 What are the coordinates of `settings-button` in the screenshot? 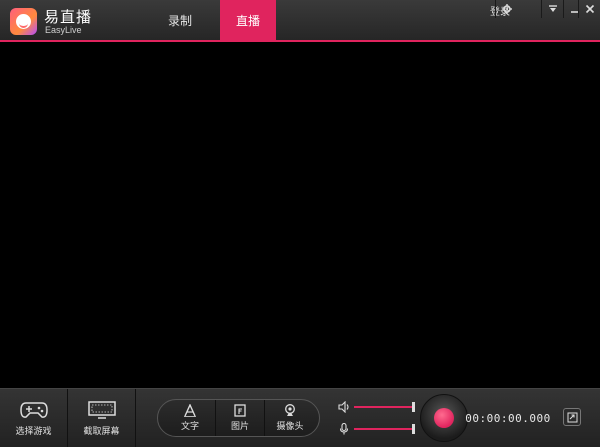 It's located at (506, 9).